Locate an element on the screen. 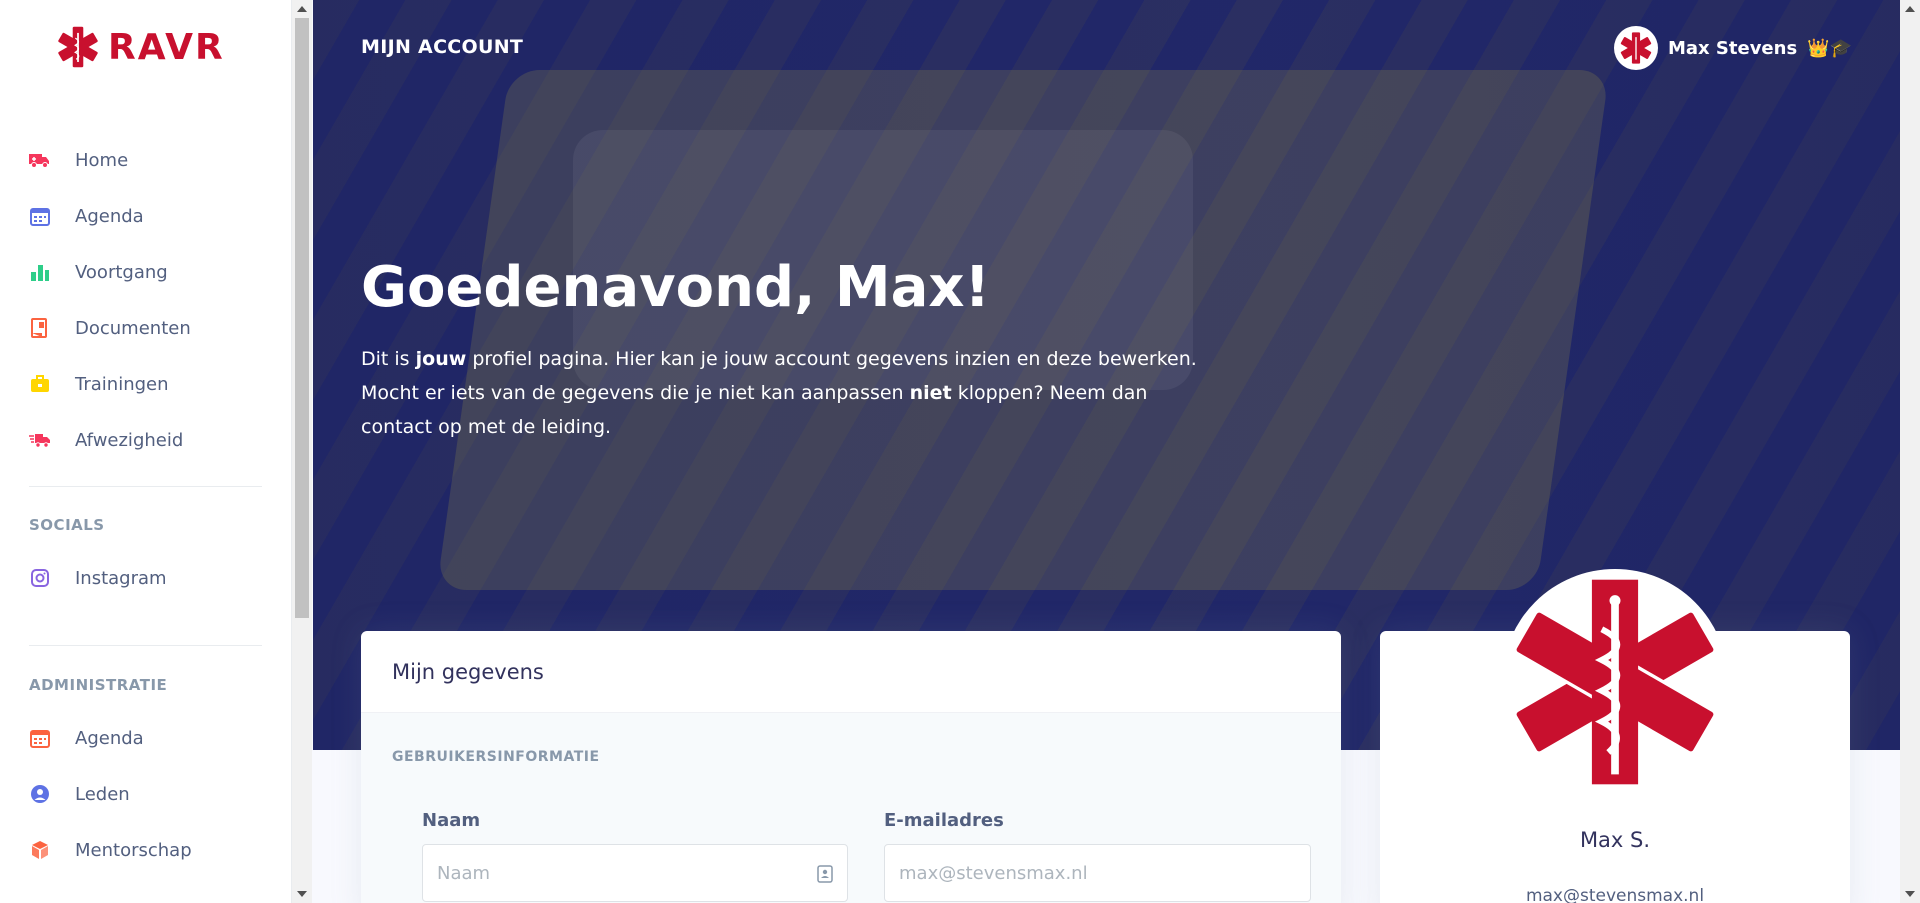 The width and height of the screenshot is (1920, 903). admin-nav: Agenda Leden Mentorschap is located at coordinates (145, 794).